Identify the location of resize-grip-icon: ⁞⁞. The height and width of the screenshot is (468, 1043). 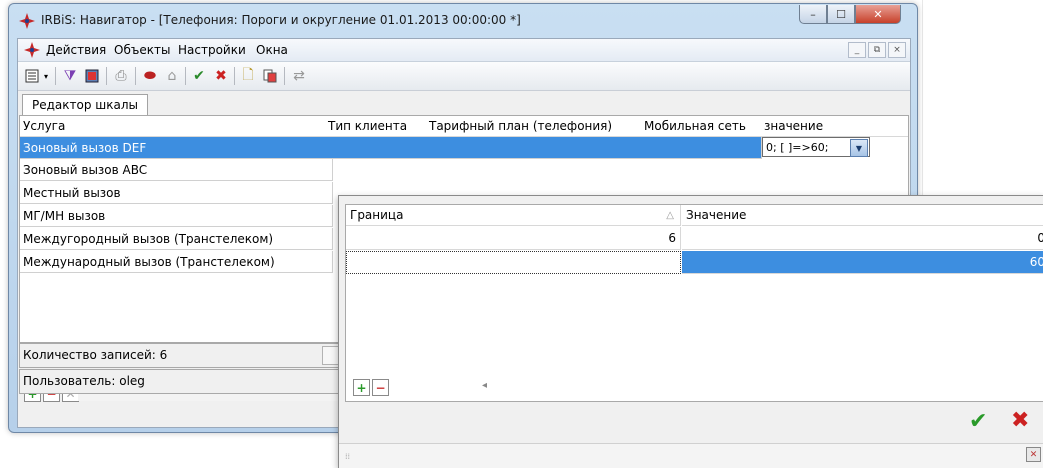
(347, 456).